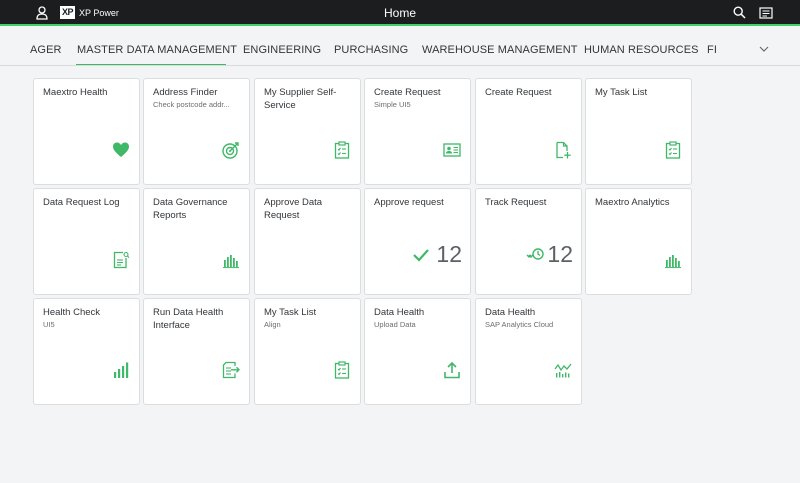 Image resolution: width=800 pixels, height=483 pixels. I want to click on shell-bar: XP XP Power Home, so click(400, 13).